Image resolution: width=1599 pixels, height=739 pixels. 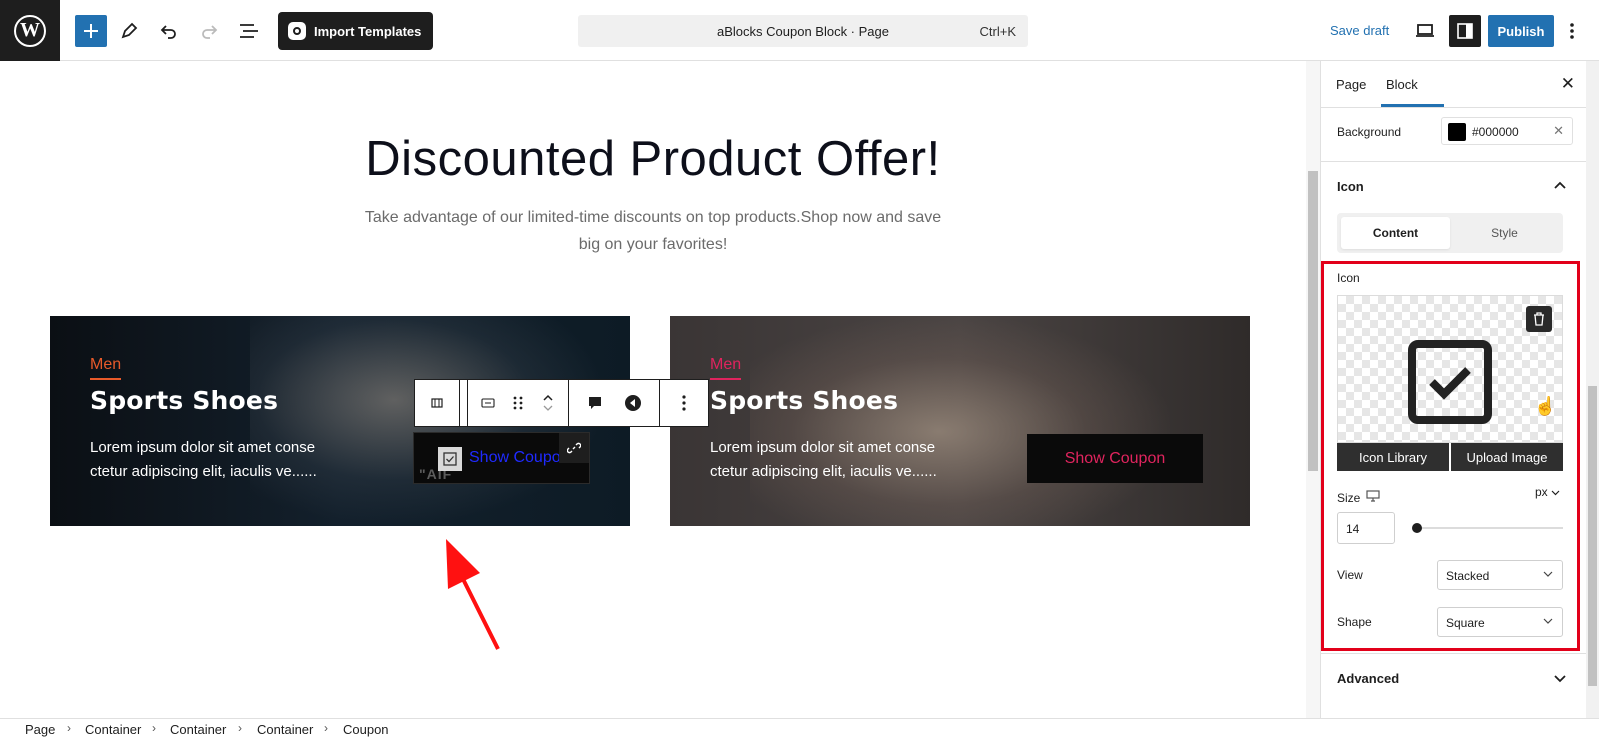 I want to click on shape-label: Shape, so click(x=1354, y=622).